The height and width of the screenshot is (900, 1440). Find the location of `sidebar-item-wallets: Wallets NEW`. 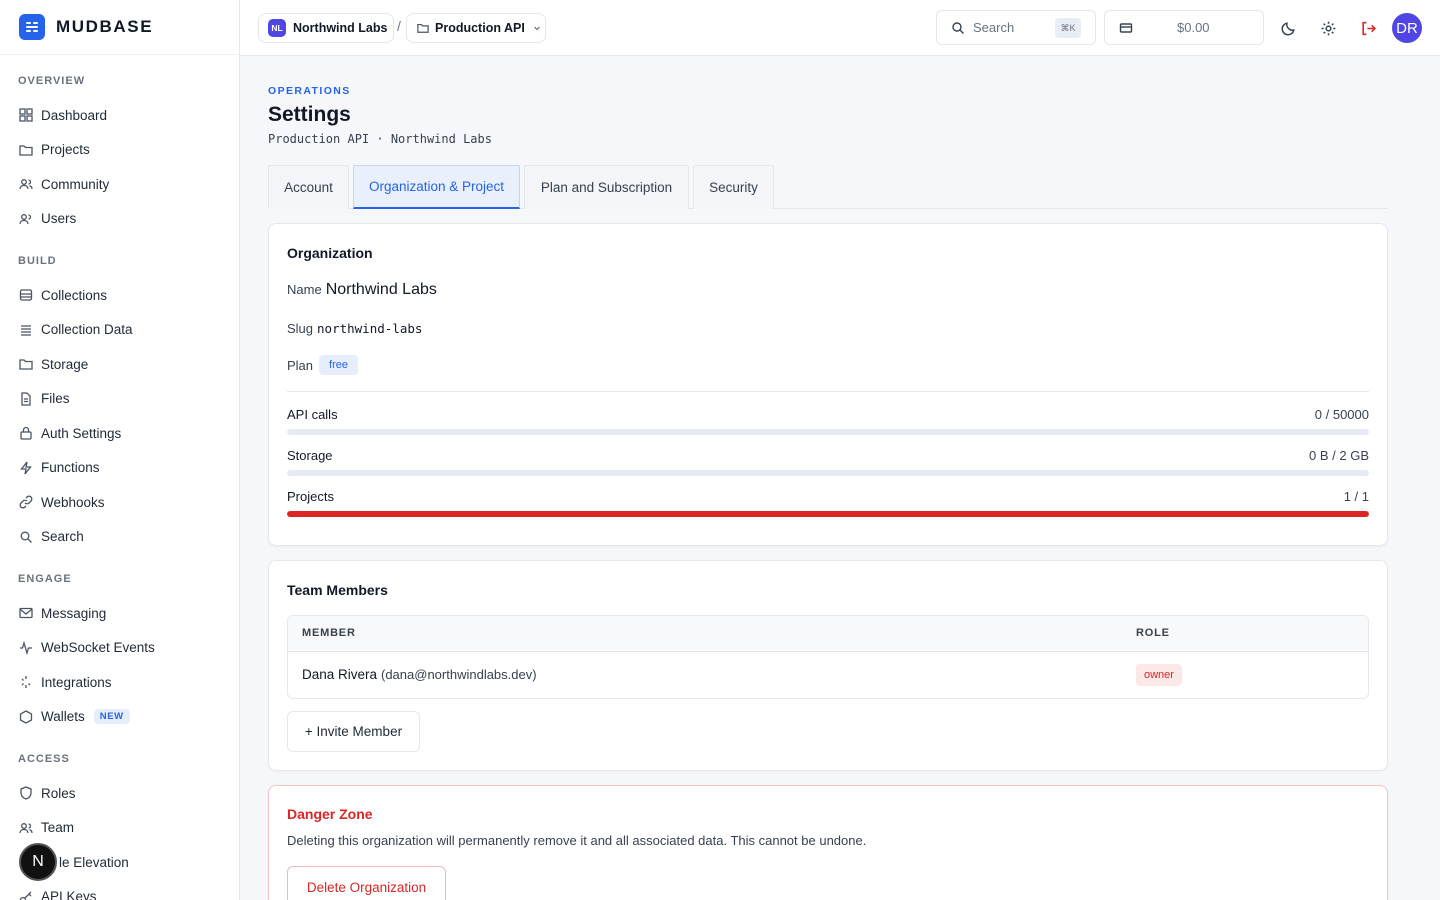

sidebar-item-wallets: Wallets NEW is located at coordinates (119, 717).